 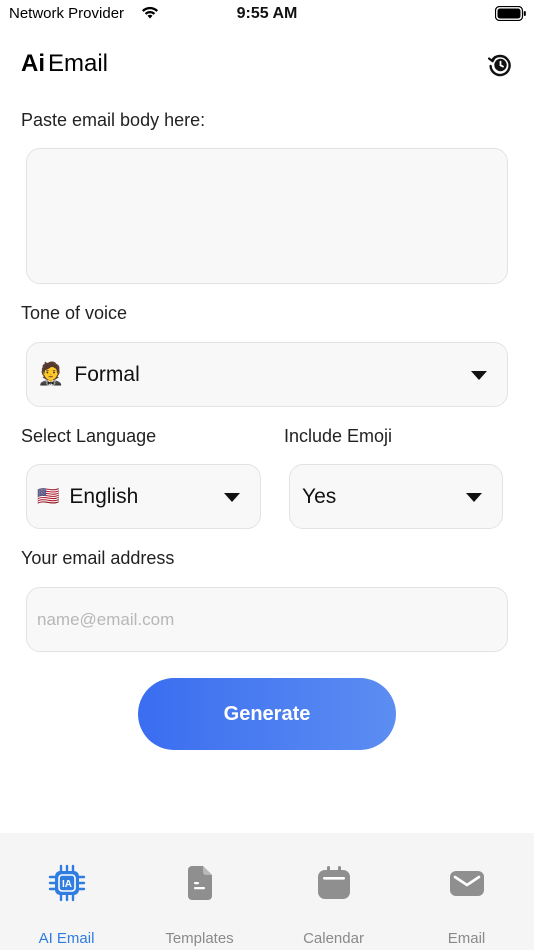 I want to click on envelope-icon, so click(x=466, y=883).